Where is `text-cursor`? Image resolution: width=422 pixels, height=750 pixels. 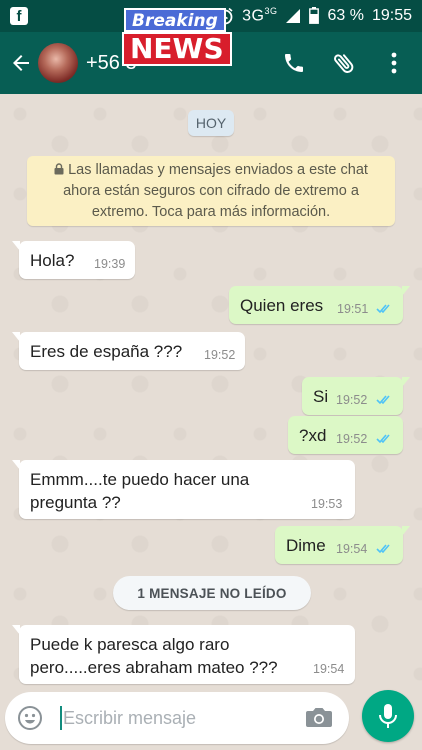
text-cursor is located at coordinates (61, 718).